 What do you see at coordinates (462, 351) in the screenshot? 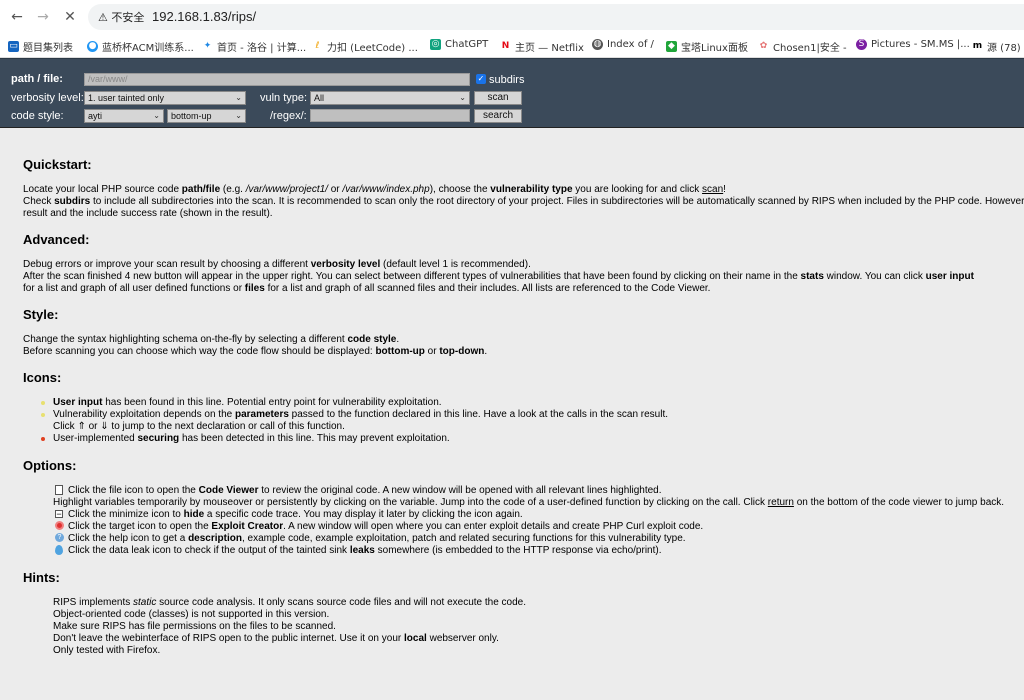
I see `text: top-down` at bounding box center [462, 351].